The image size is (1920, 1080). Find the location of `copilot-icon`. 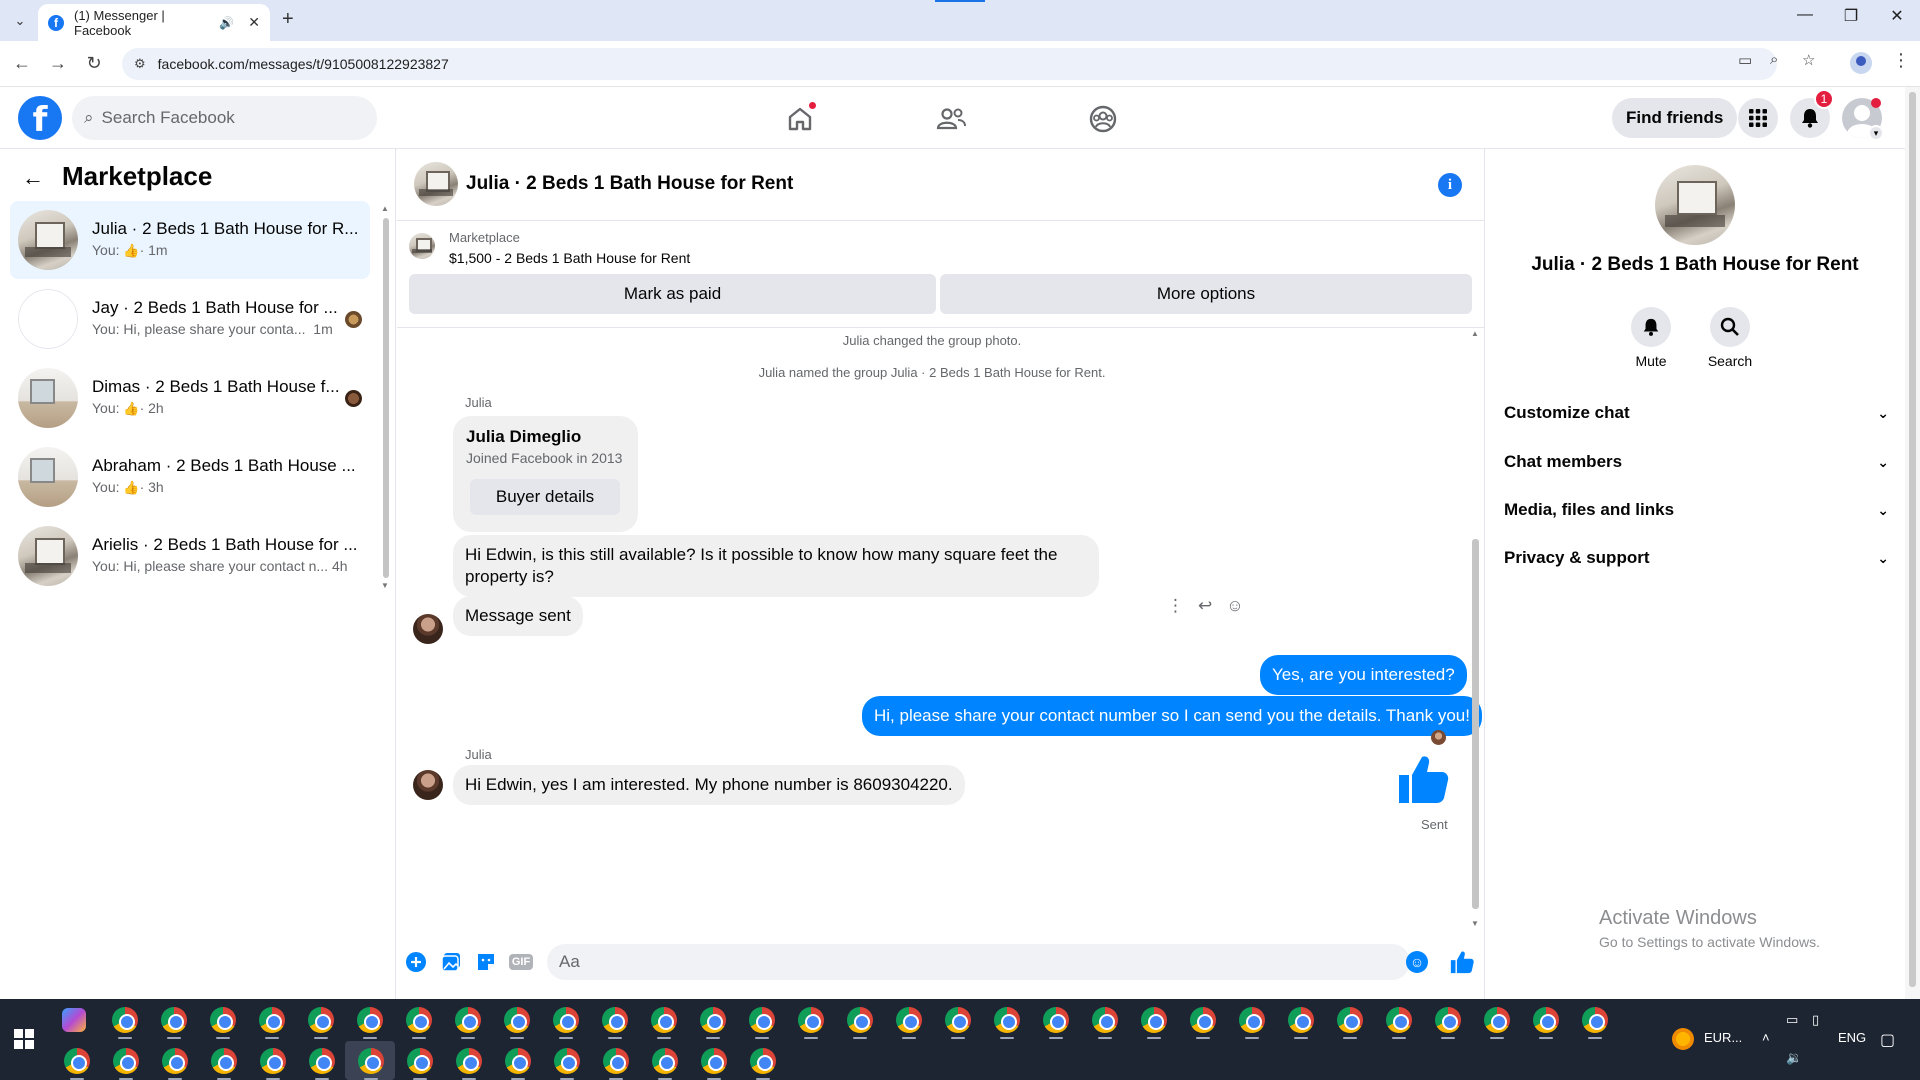

copilot-icon is located at coordinates (74, 1020).